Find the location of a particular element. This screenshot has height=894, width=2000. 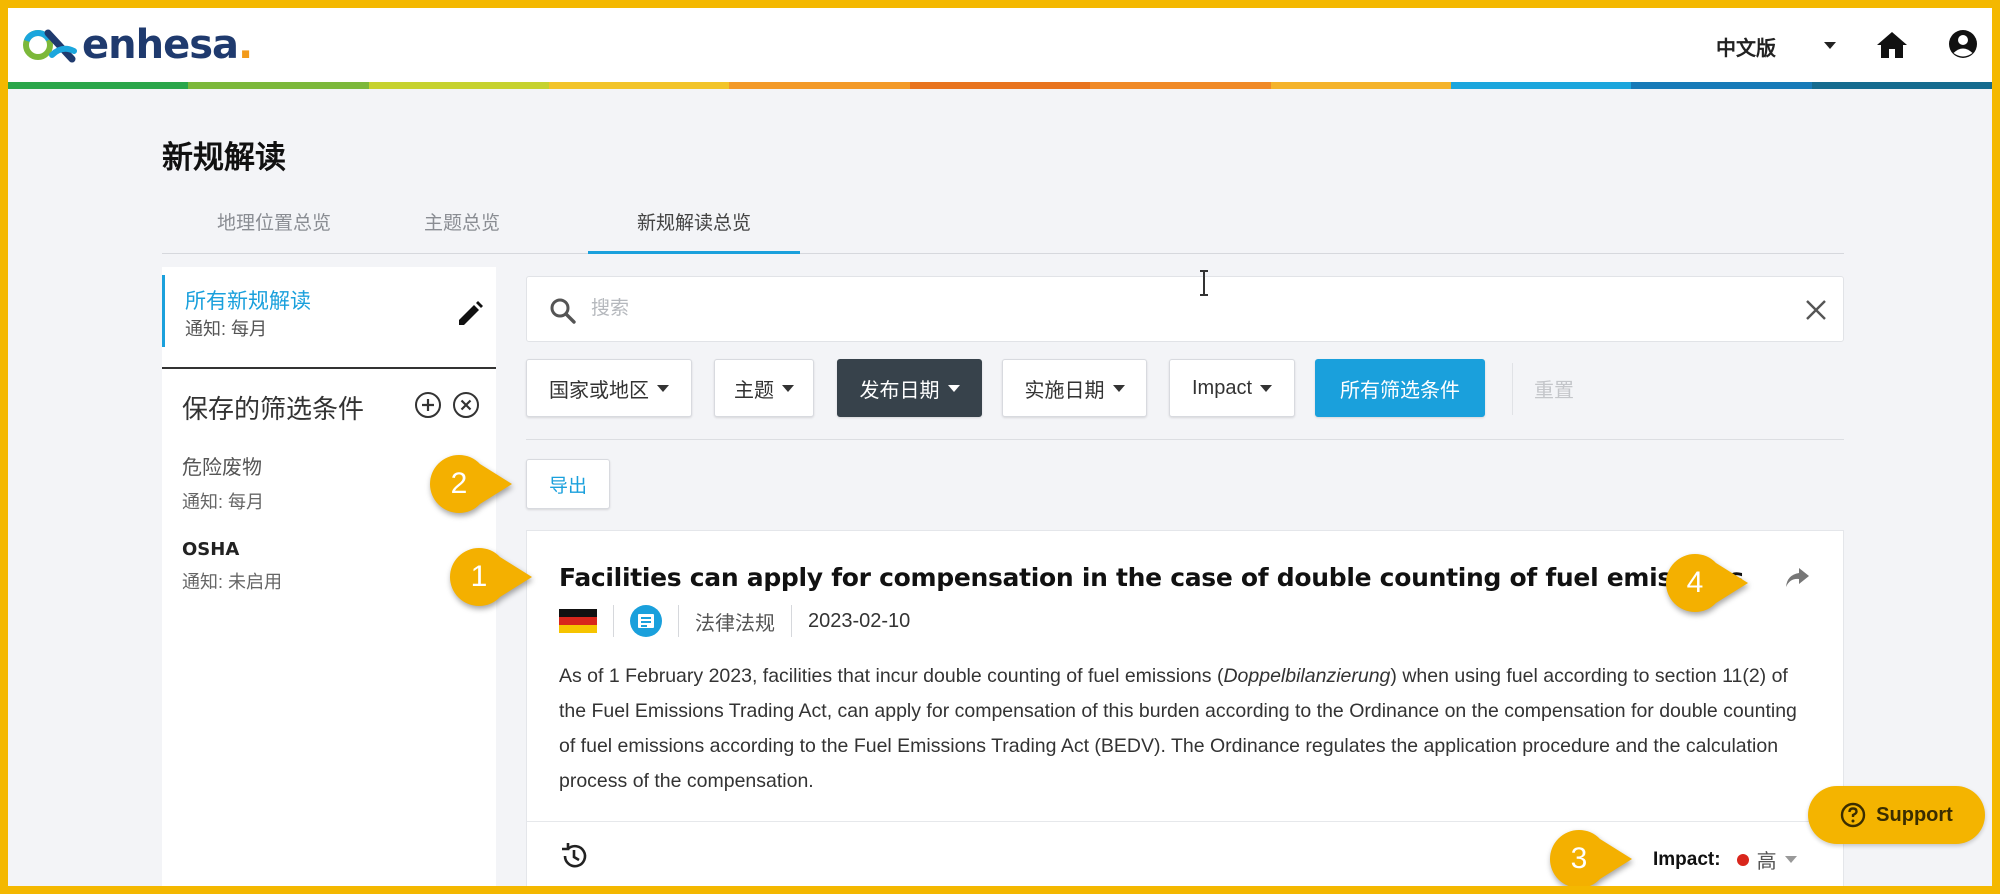

summary-italic-term: Doppelbilanzierung is located at coordinates (1307, 676).